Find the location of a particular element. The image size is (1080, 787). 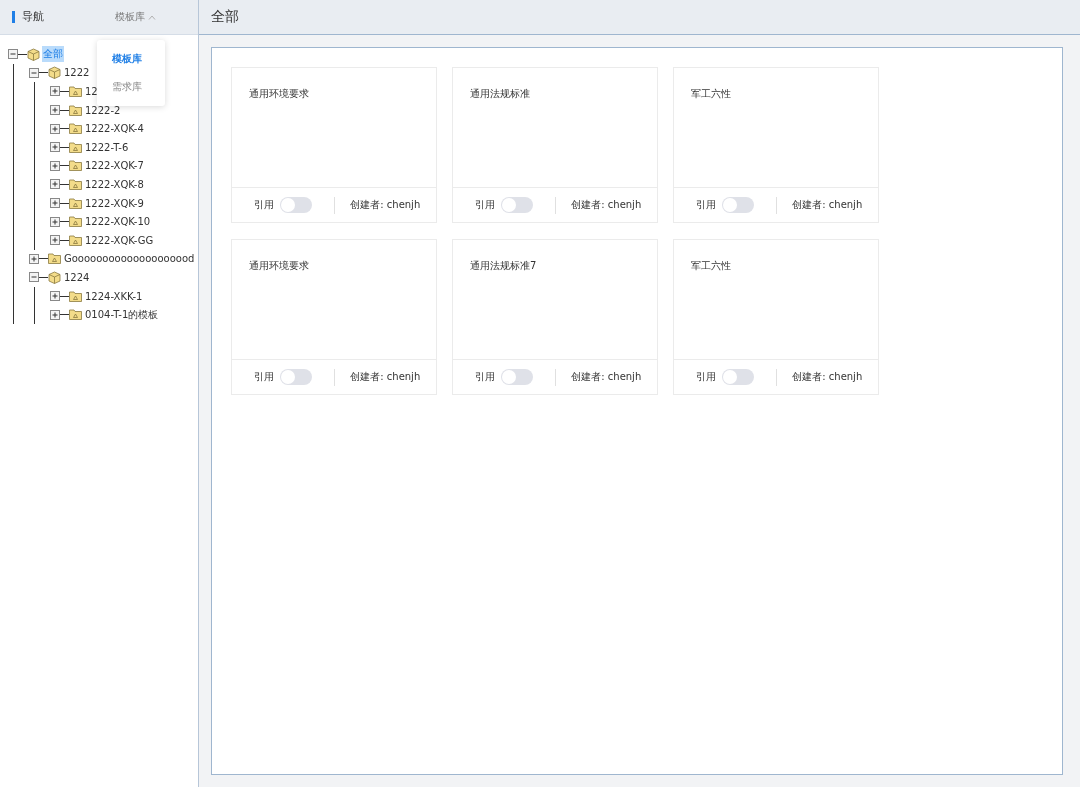

tree-item: Goooooooooooooooooood is located at coordinates (129, 259).